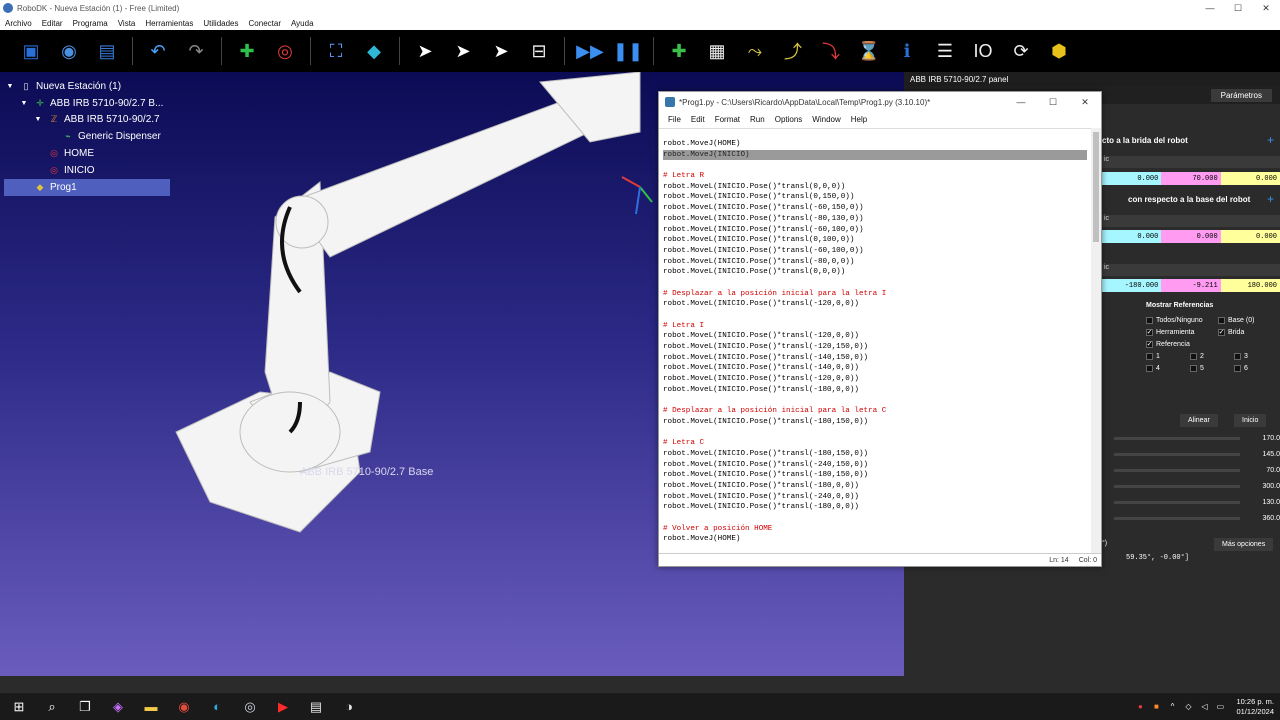  Describe the element at coordinates (1191, 178) in the screenshot. I see `flange-y: 70.000` at that location.